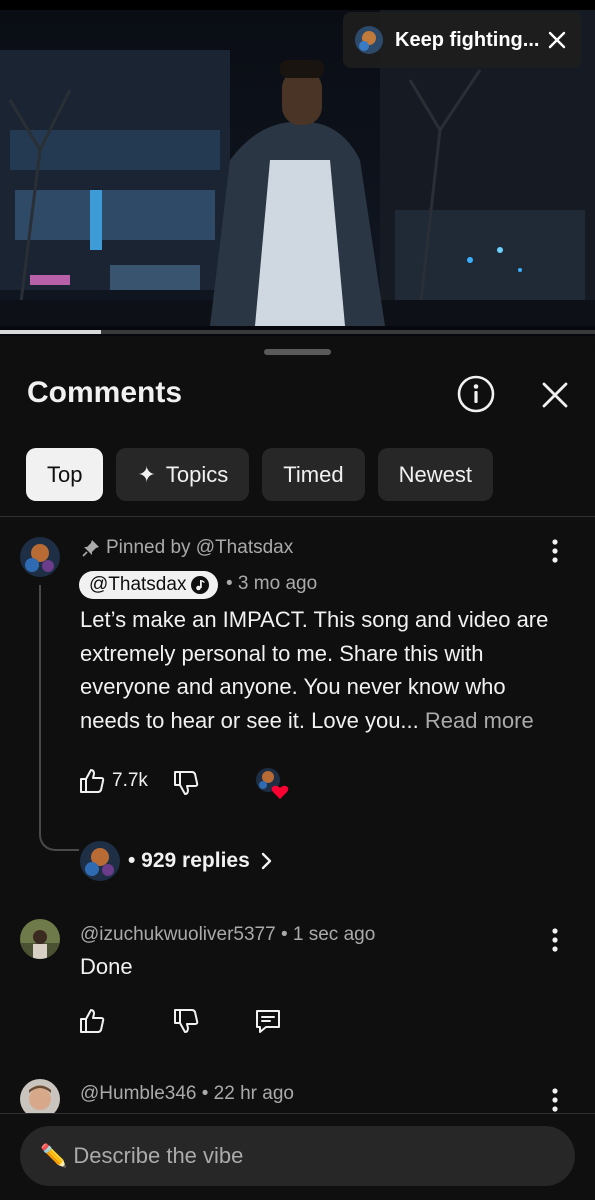  Describe the element at coordinates (200, 547) in the screenshot. I see `pinned-text: Pinned by @Thatsdax` at that location.